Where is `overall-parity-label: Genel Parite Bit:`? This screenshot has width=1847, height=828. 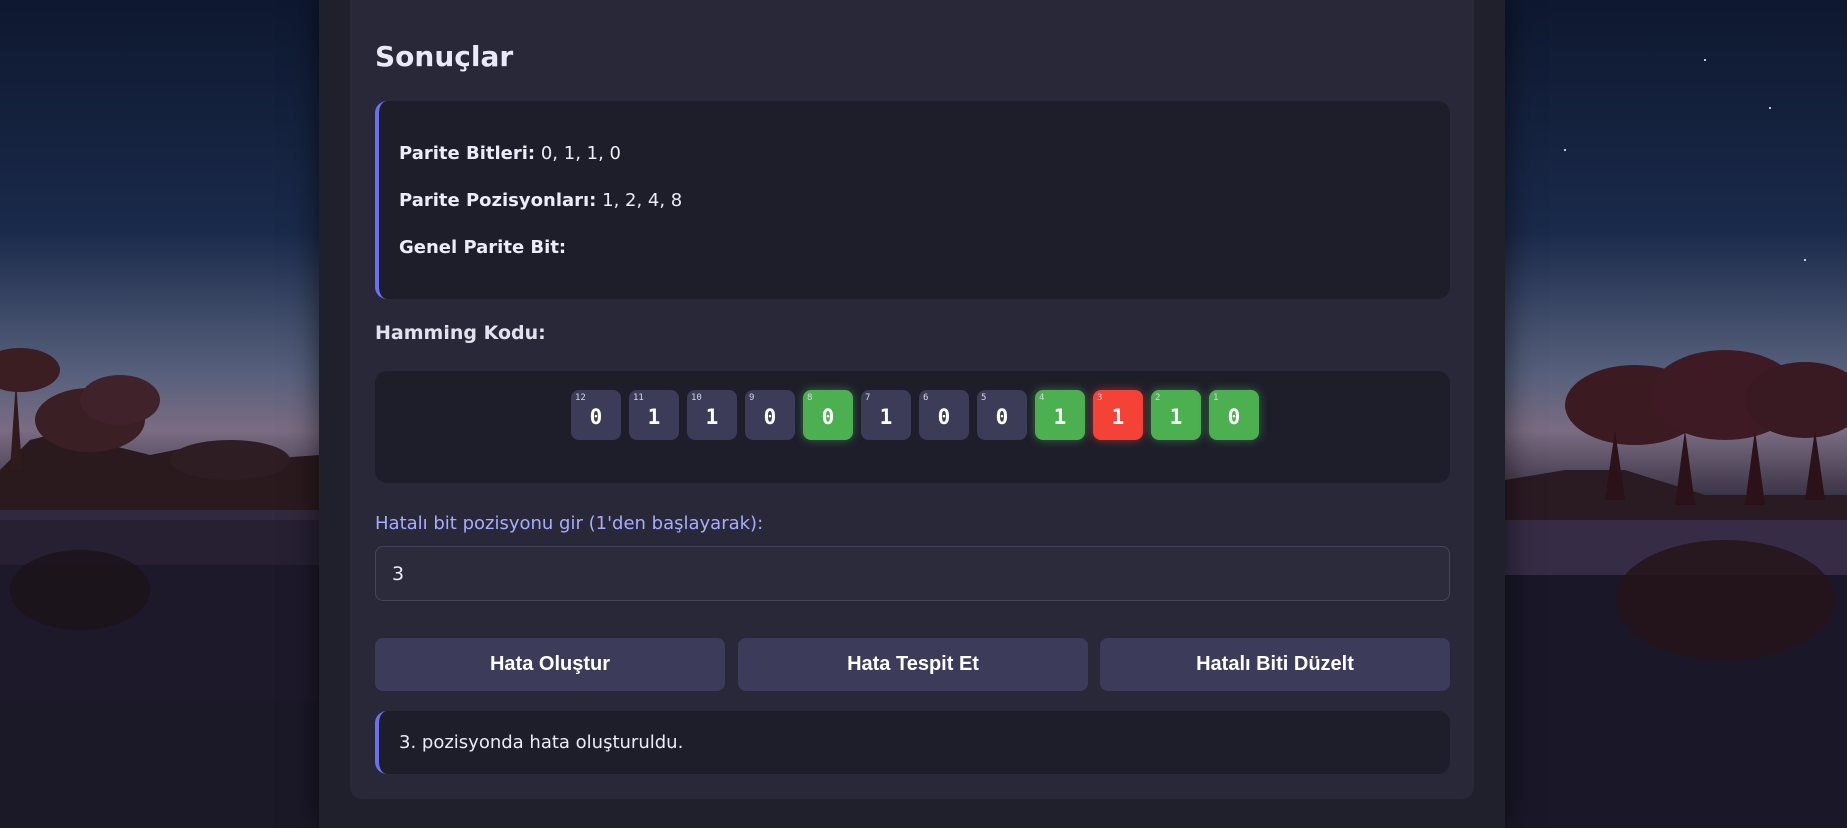
overall-parity-label: Genel Parite Bit: is located at coordinates (483, 247).